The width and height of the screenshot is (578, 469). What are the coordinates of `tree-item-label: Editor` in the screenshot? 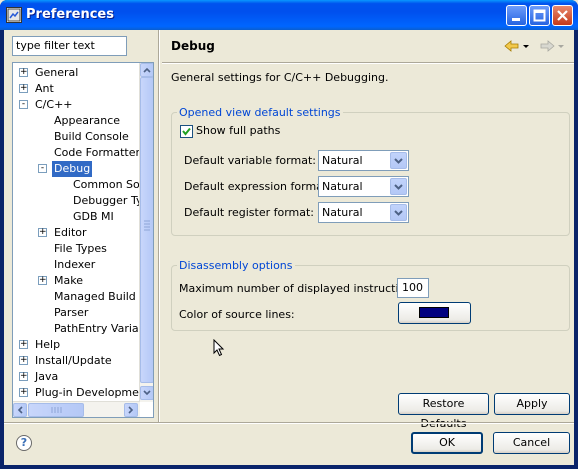 It's located at (70, 232).